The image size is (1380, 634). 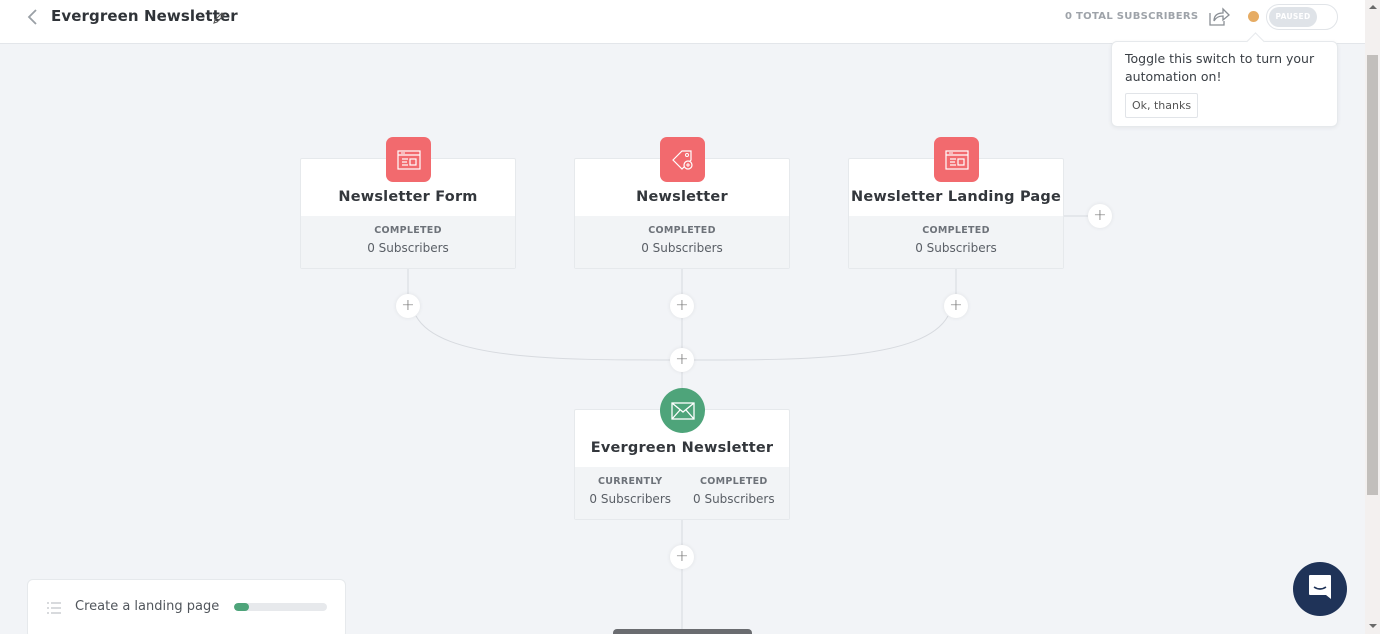 I want to click on chat-launcher-button, so click(x=1320, y=589).